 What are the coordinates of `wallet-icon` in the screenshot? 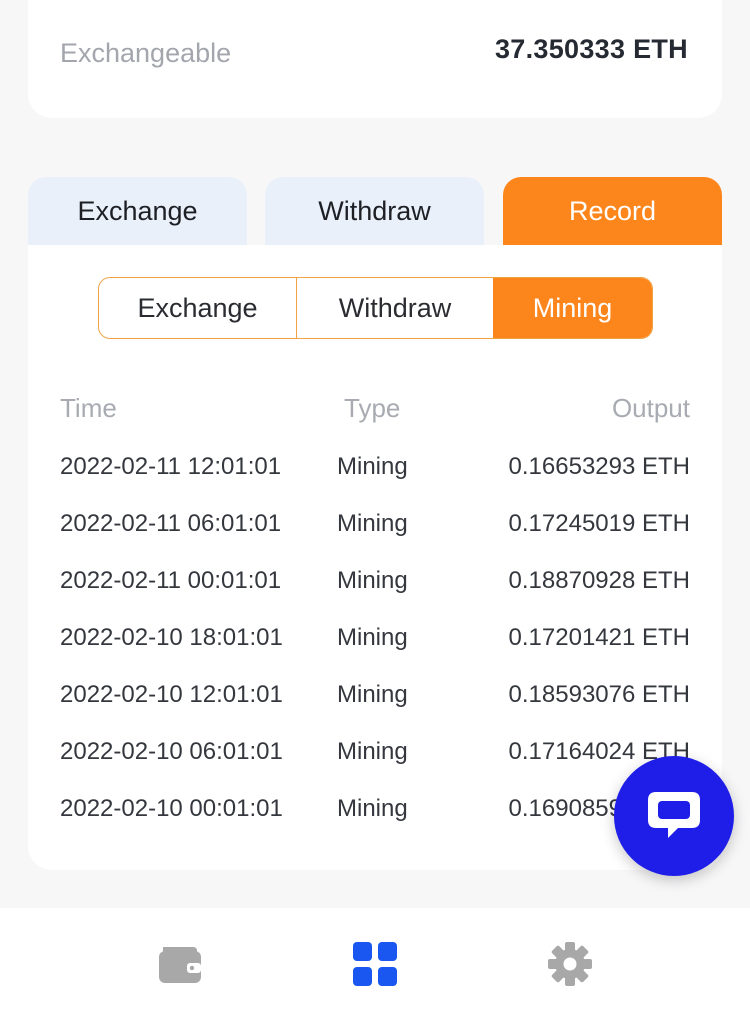 It's located at (180, 965).